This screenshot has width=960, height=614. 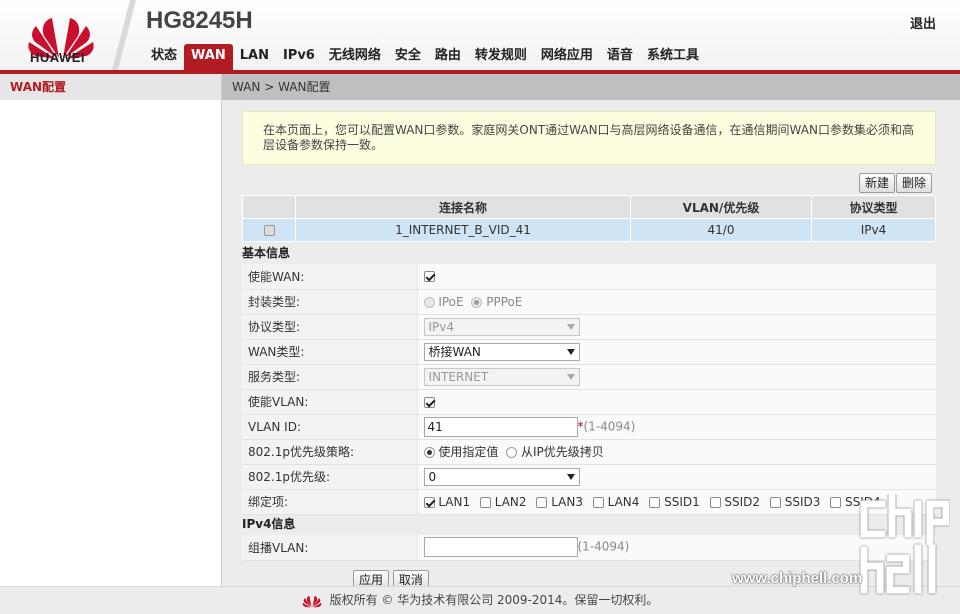 I want to click on basic-info-title: 基本信息, so click(x=266, y=253).